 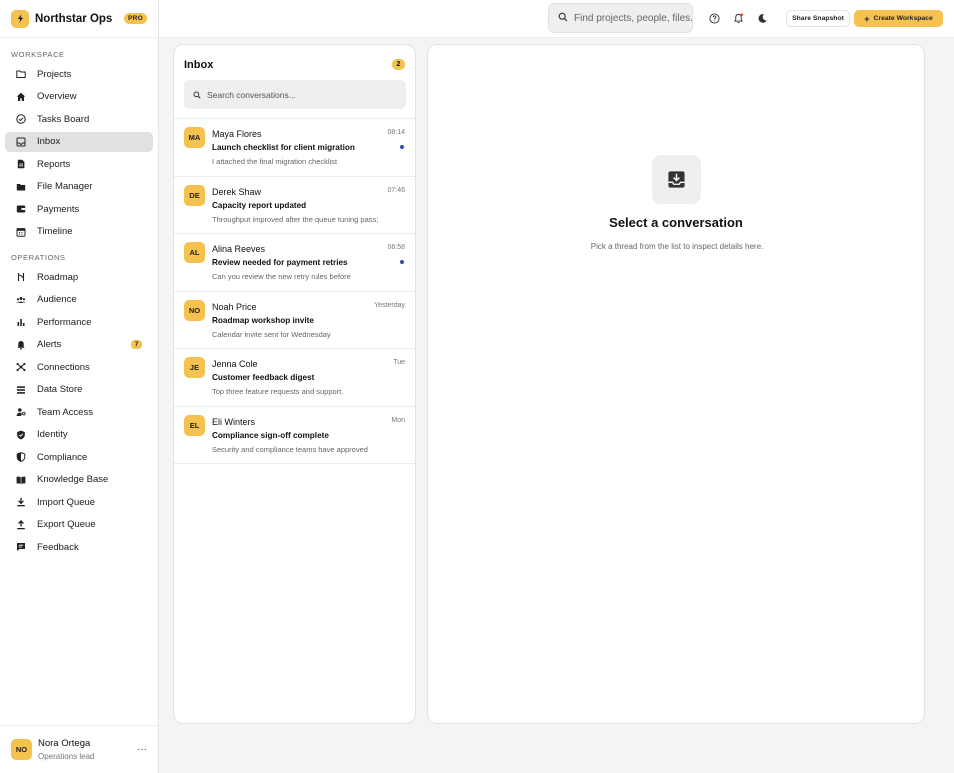 What do you see at coordinates (194, 137) in the screenshot?
I see `avatar: MA` at bounding box center [194, 137].